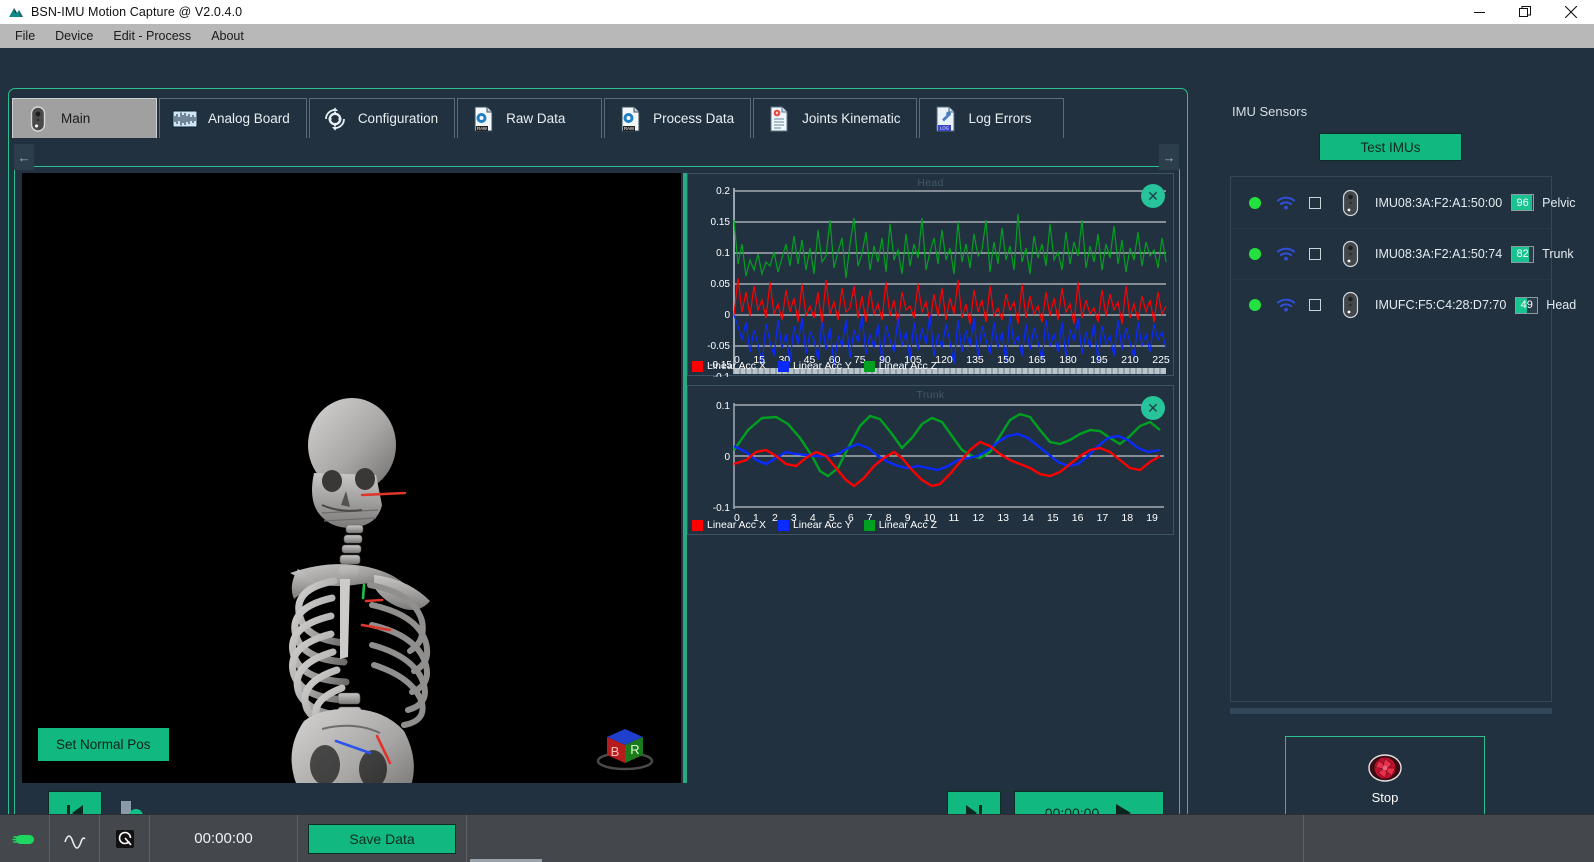 The width and height of the screenshot is (1594, 862). What do you see at coordinates (1006, 360) in the screenshot?
I see `xtick: 150` at bounding box center [1006, 360].